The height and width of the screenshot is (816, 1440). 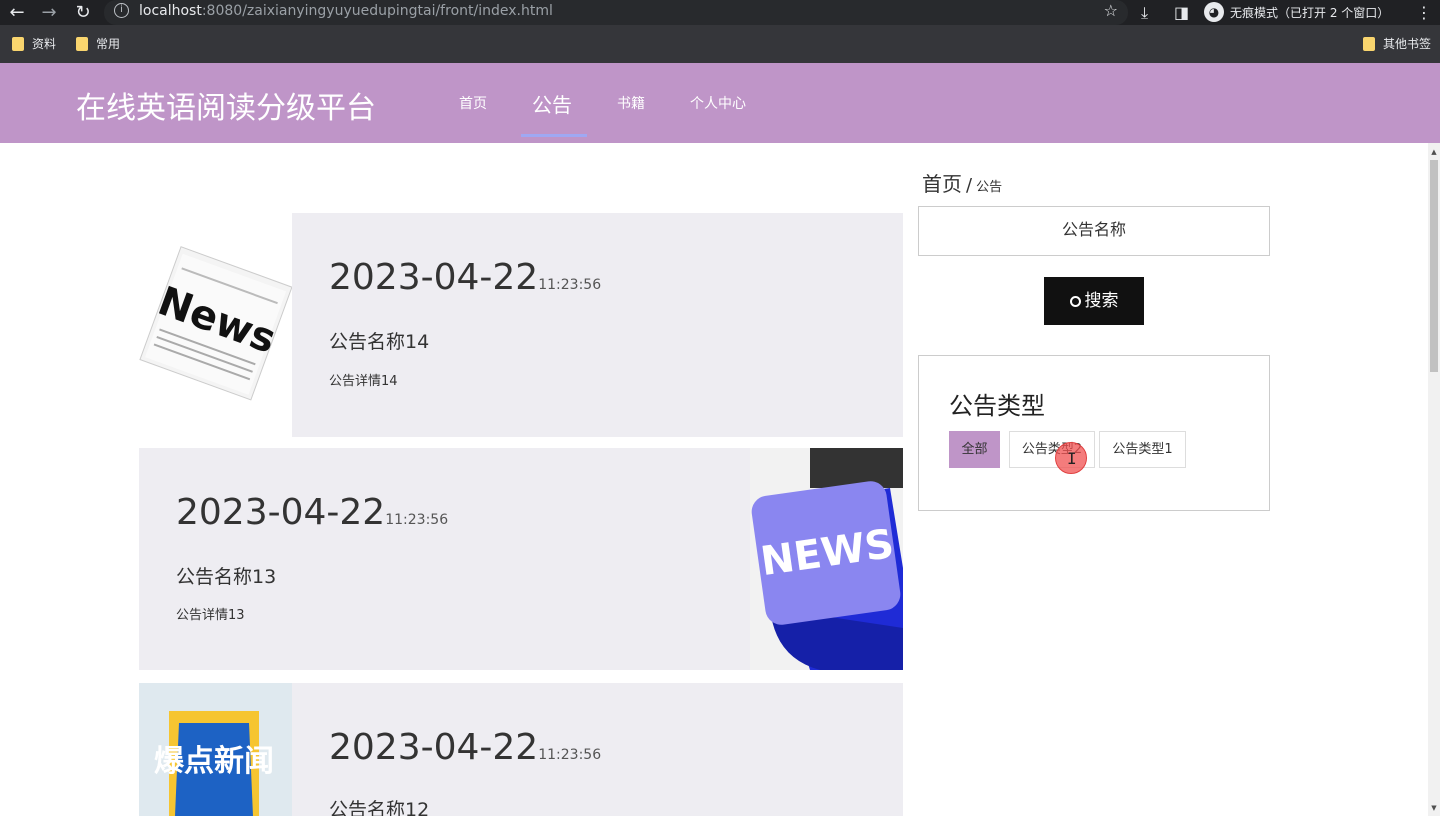 I want to click on breadcrumb-home: 首页, so click(x=942, y=184).